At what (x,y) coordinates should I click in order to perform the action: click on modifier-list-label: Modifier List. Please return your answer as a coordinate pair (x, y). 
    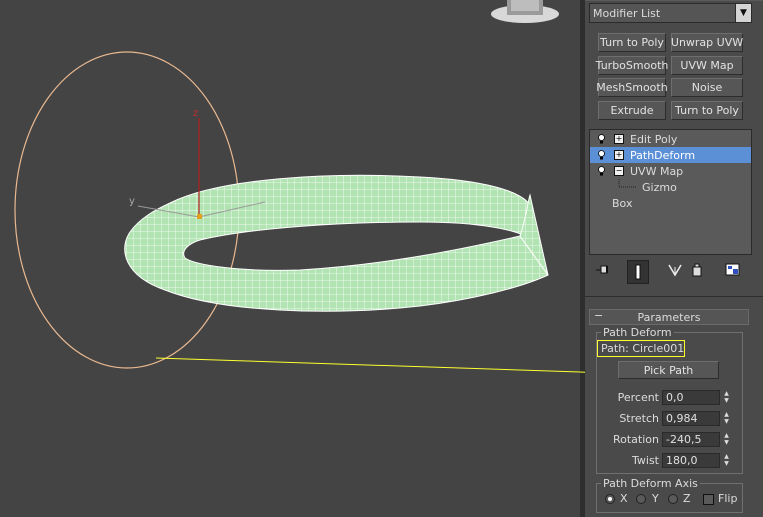
    Looking at the image, I should click on (627, 13).